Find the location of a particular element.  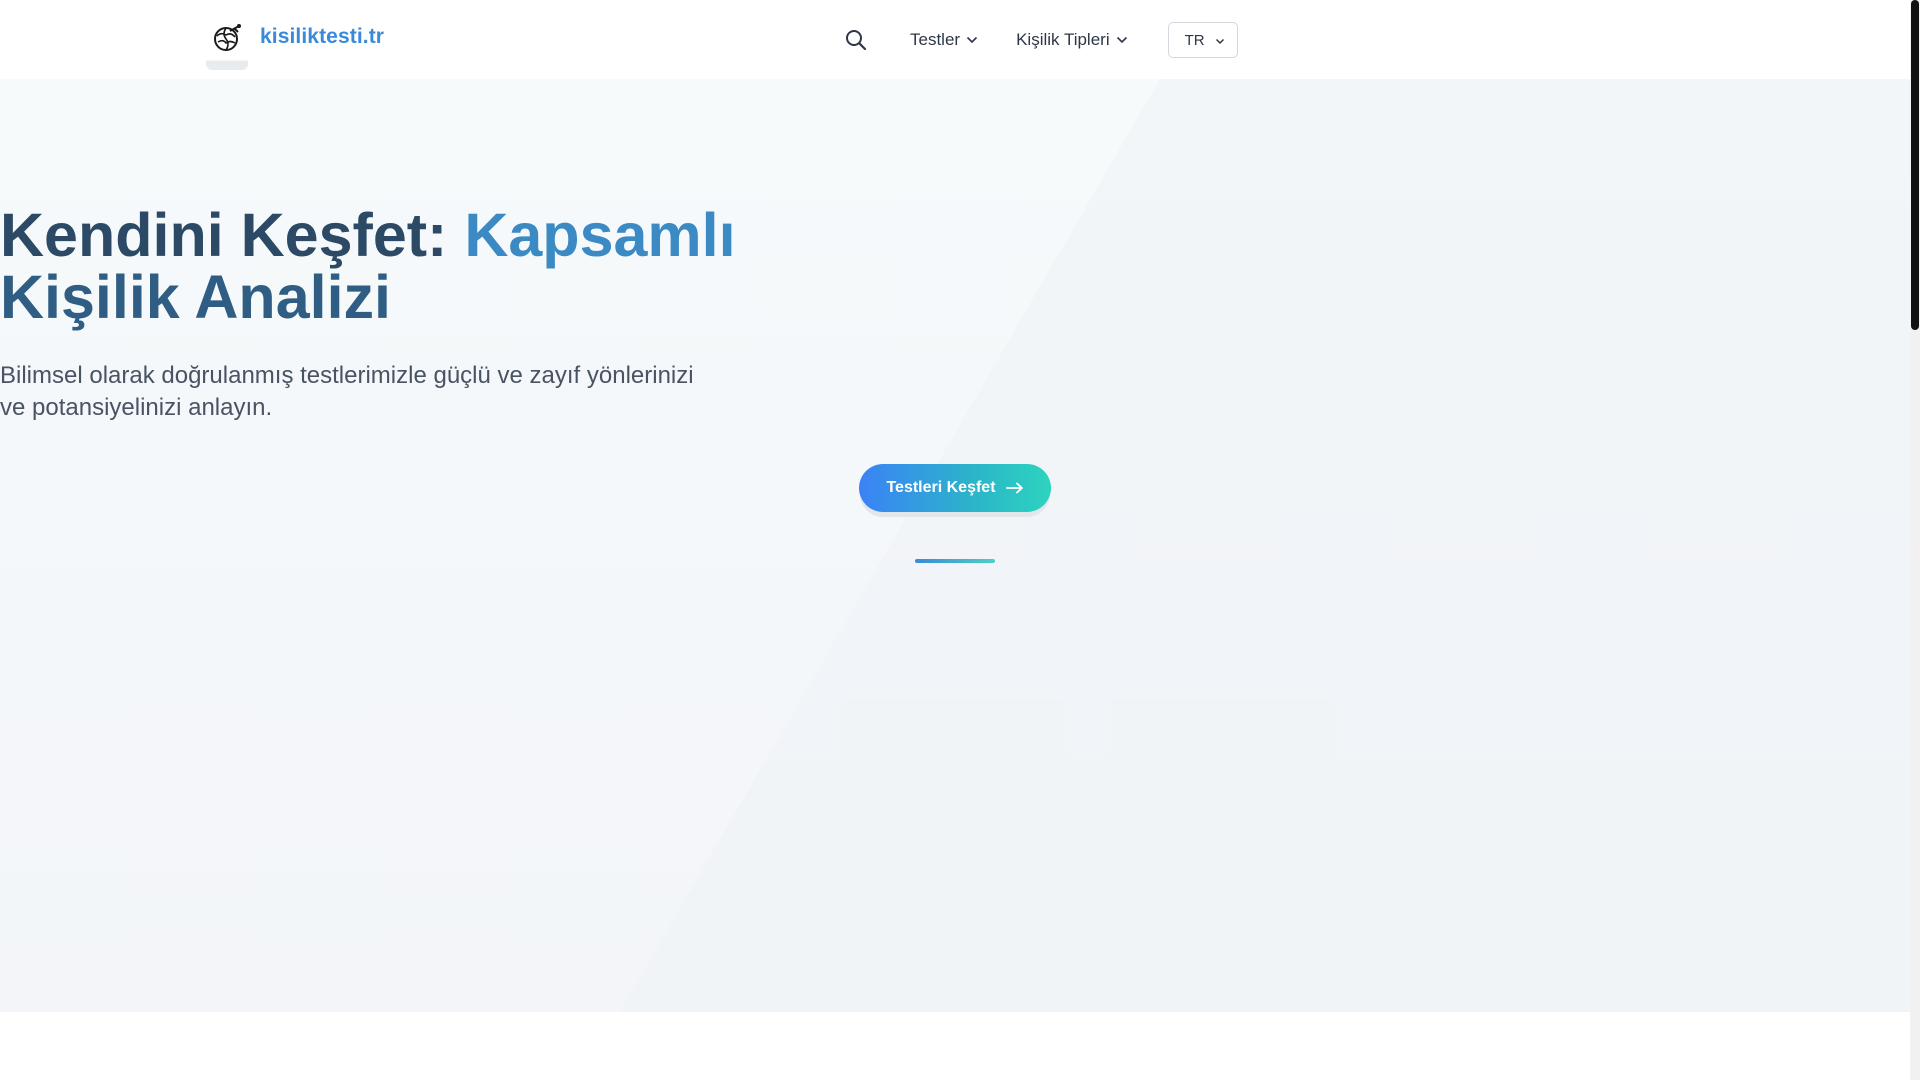

scrollbar-thumb is located at coordinates (1915, 165).